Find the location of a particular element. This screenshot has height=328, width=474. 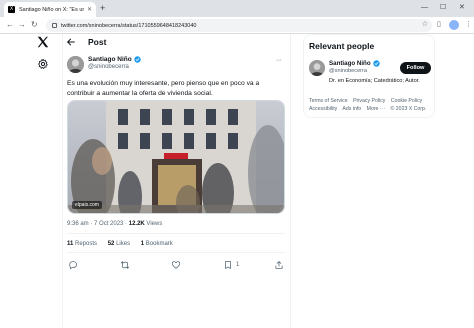

footer-link-cookies: Cookie Policy is located at coordinates (406, 101).